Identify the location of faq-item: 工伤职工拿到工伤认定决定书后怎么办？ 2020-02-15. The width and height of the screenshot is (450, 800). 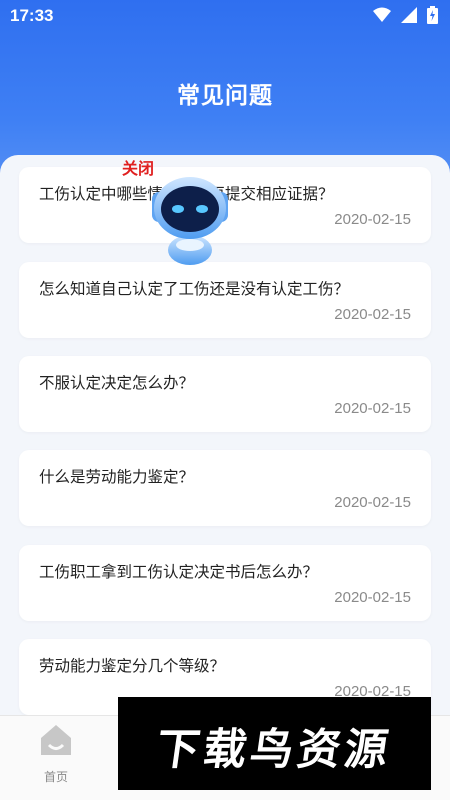
(225, 583).